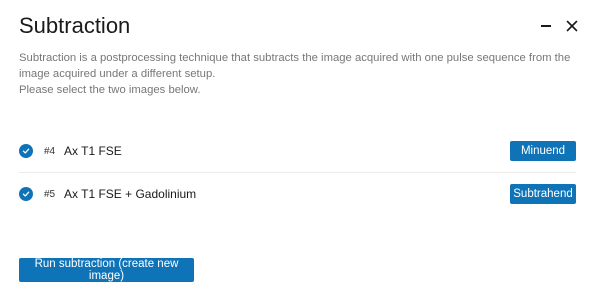 The height and width of the screenshot is (304, 597). Describe the element at coordinates (543, 151) in the screenshot. I see `minuend-button: Minuend` at that location.